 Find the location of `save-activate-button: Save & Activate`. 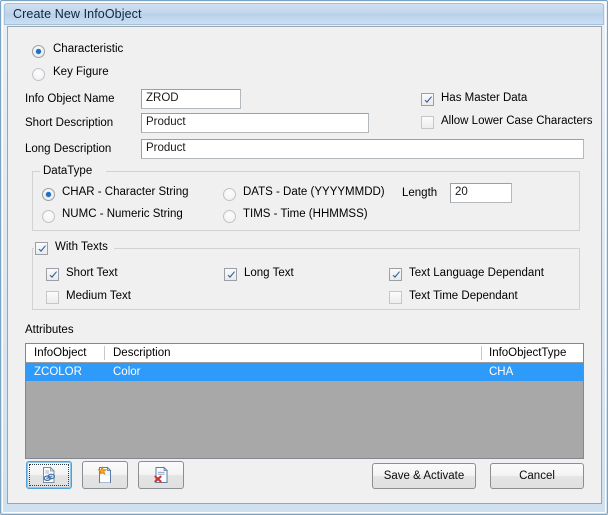

save-activate-button: Save & Activate is located at coordinates (424, 476).